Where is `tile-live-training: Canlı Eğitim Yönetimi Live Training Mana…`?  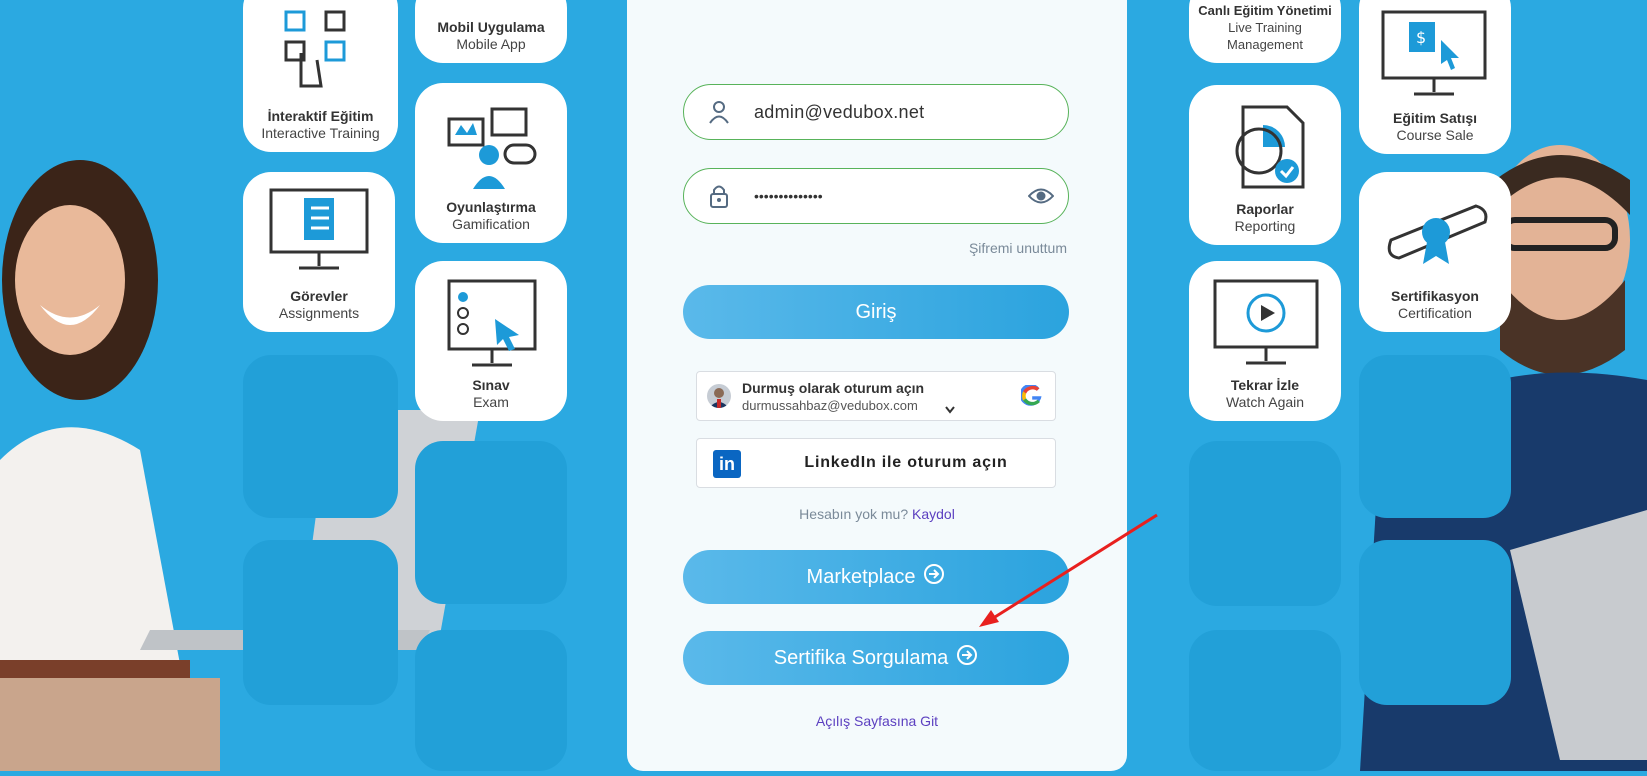 tile-live-training: Canlı Eğitim Yönetimi Live Training Mana… is located at coordinates (1265, 31).